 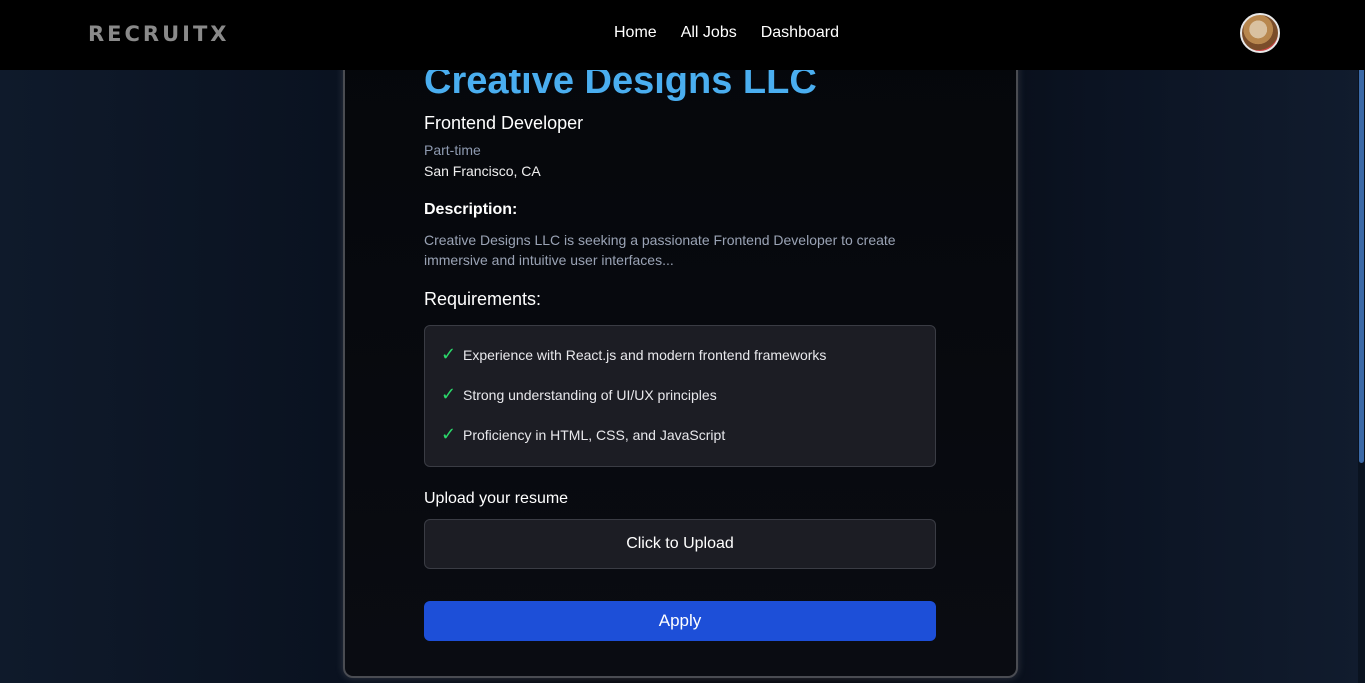 I want to click on logo: RECRUITX, so click(x=158, y=34).